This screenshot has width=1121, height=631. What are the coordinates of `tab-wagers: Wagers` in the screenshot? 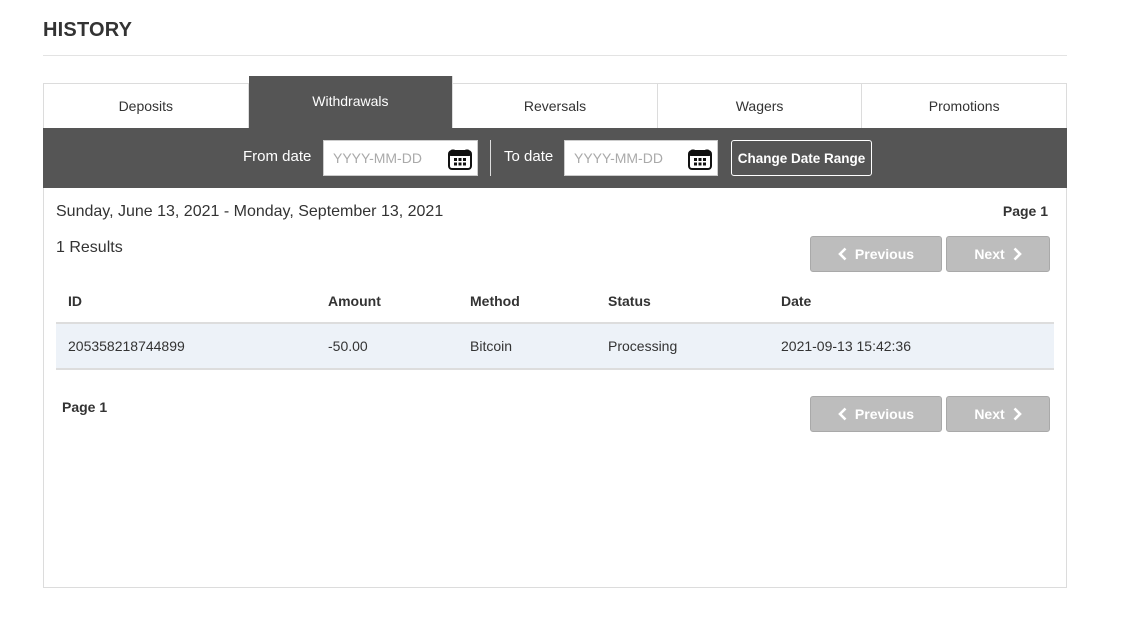 It's located at (760, 106).